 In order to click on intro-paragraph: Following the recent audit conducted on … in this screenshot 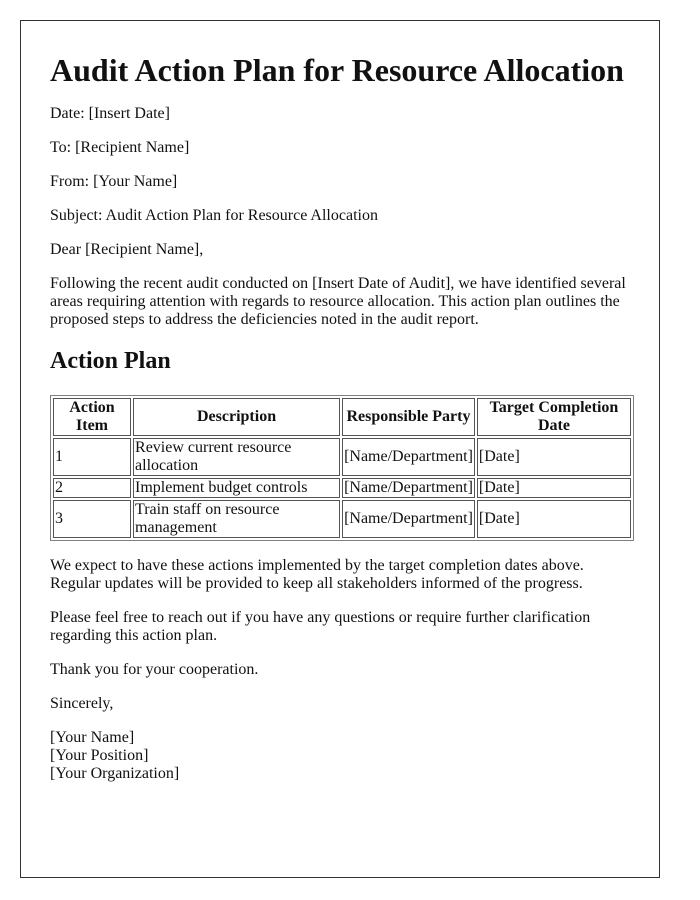, I will do `click(338, 301)`.